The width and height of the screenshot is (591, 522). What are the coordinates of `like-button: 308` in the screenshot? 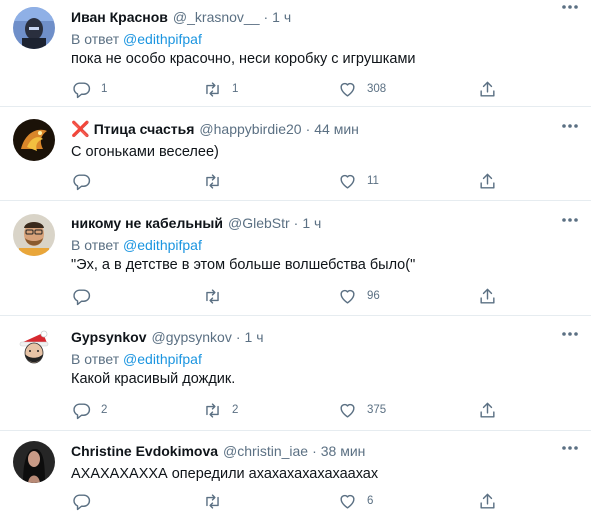 It's located at (362, 89).